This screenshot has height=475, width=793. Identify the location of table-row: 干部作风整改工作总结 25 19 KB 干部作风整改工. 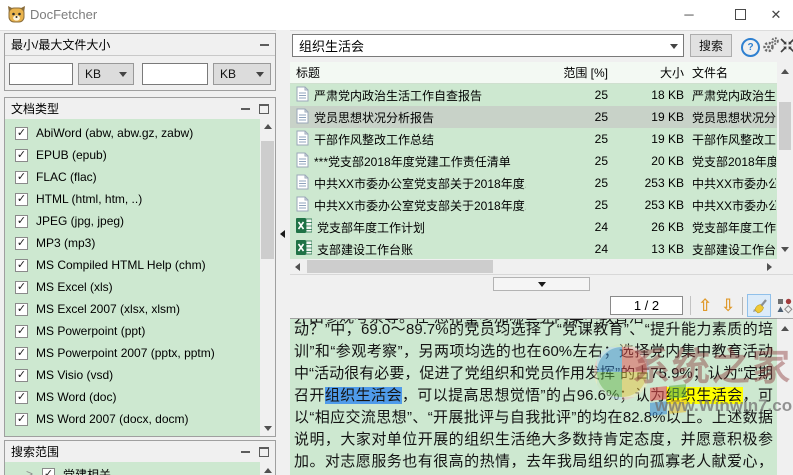
(533, 139).